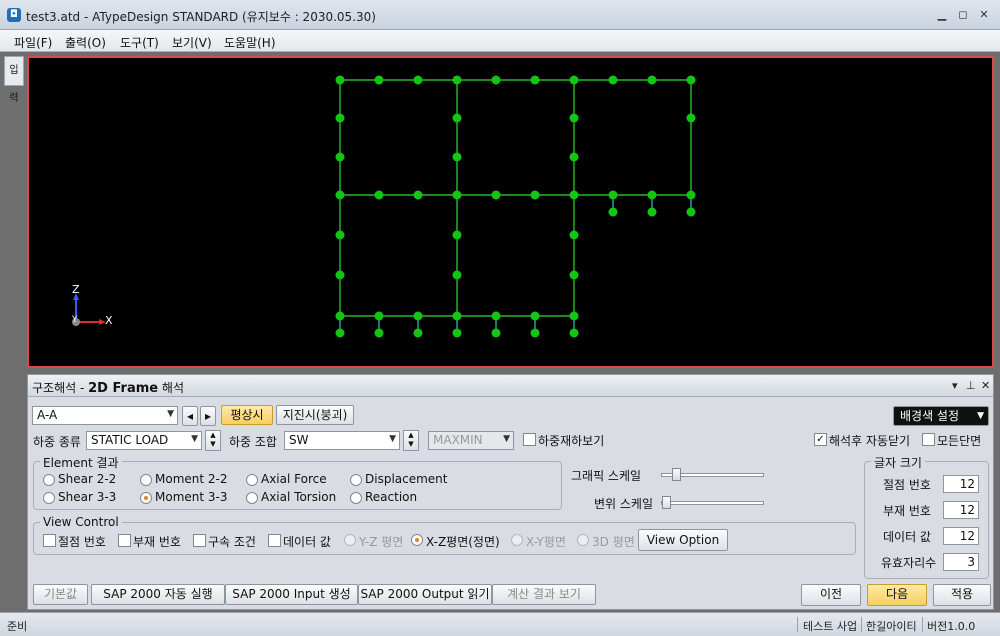 The width and height of the screenshot is (1000, 636). What do you see at coordinates (247, 415) in the screenshot?
I see `normal-condition-button: 평상시` at bounding box center [247, 415].